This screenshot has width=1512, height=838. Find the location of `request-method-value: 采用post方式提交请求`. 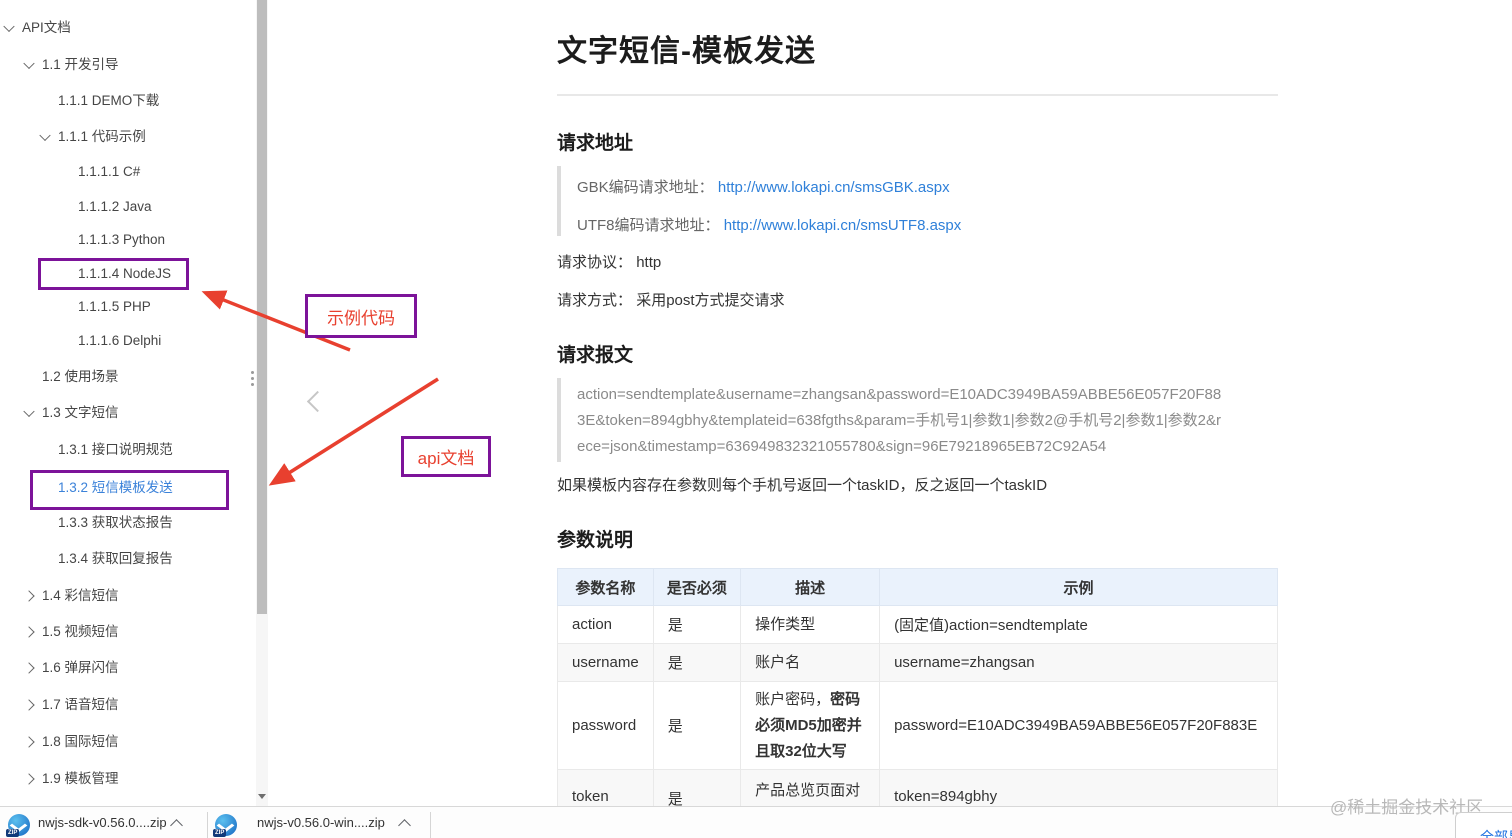

request-method-value: 采用post方式提交请求 is located at coordinates (710, 300).